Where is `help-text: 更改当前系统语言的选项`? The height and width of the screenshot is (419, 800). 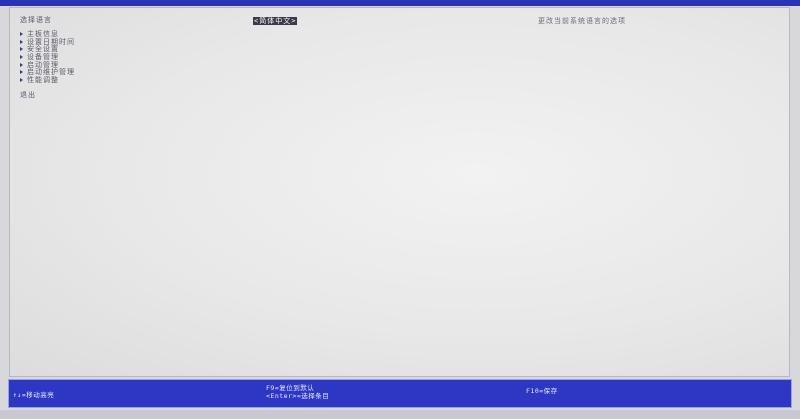
help-text: 更改当前系统语言的选项 is located at coordinates (582, 21).